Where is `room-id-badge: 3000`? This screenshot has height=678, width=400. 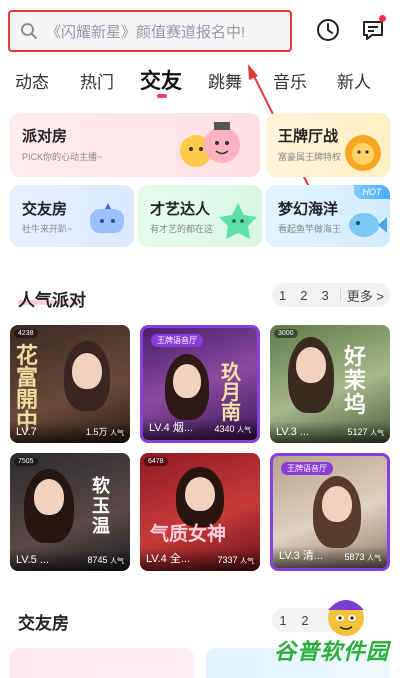
room-id-badge: 3000 is located at coordinates (286, 333).